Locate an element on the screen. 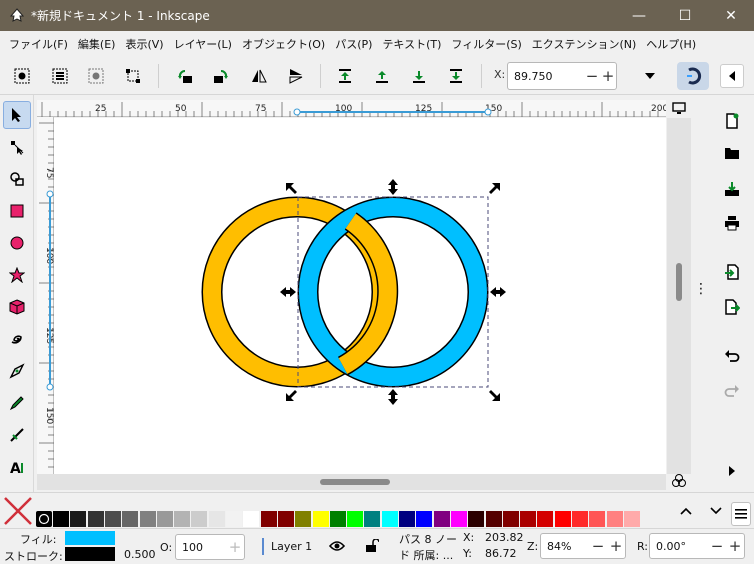 The height and width of the screenshot is (564, 754). layer-visibility-toggle is located at coordinates (337, 546).